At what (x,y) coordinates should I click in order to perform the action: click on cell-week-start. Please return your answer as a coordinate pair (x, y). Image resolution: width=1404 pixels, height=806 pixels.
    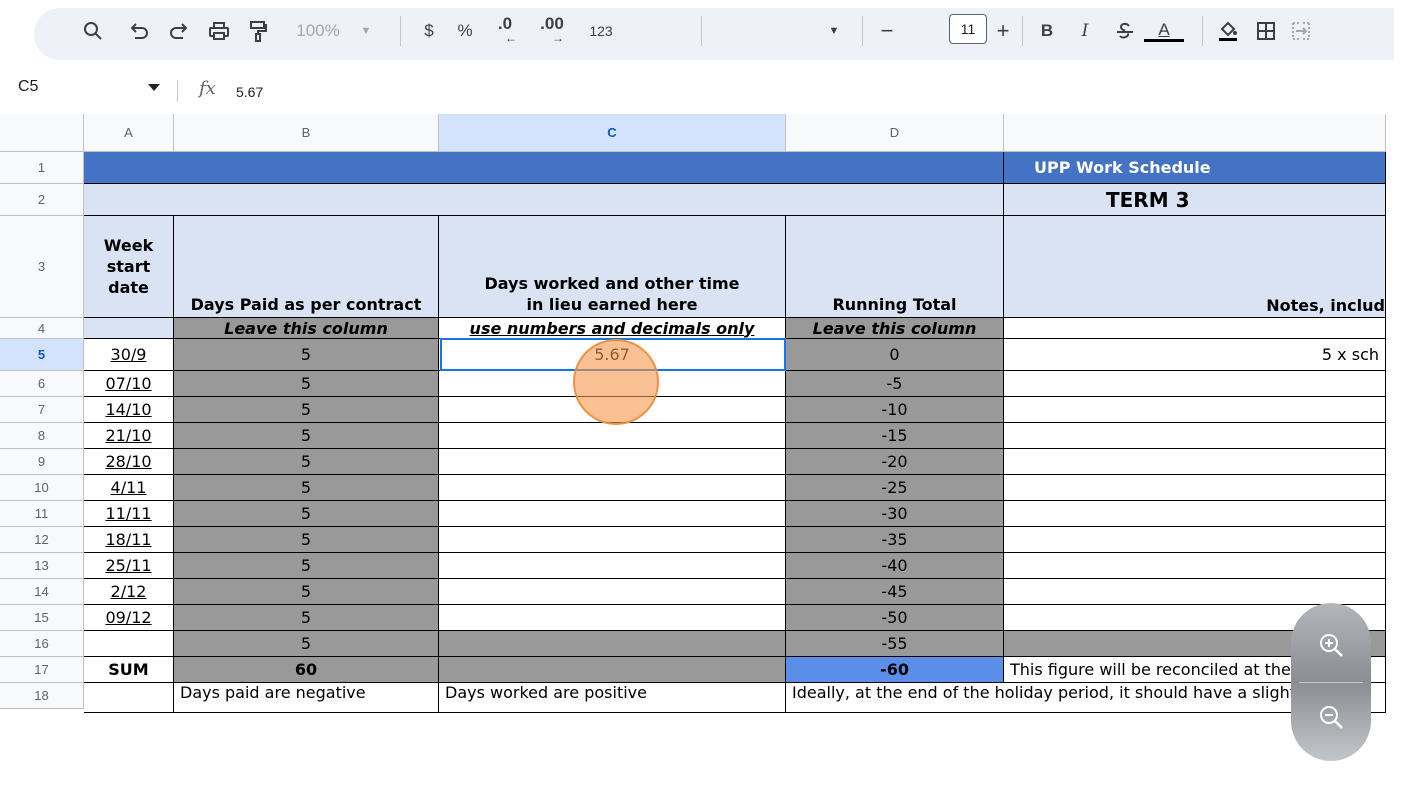
    Looking at the image, I should click on (129, 644).